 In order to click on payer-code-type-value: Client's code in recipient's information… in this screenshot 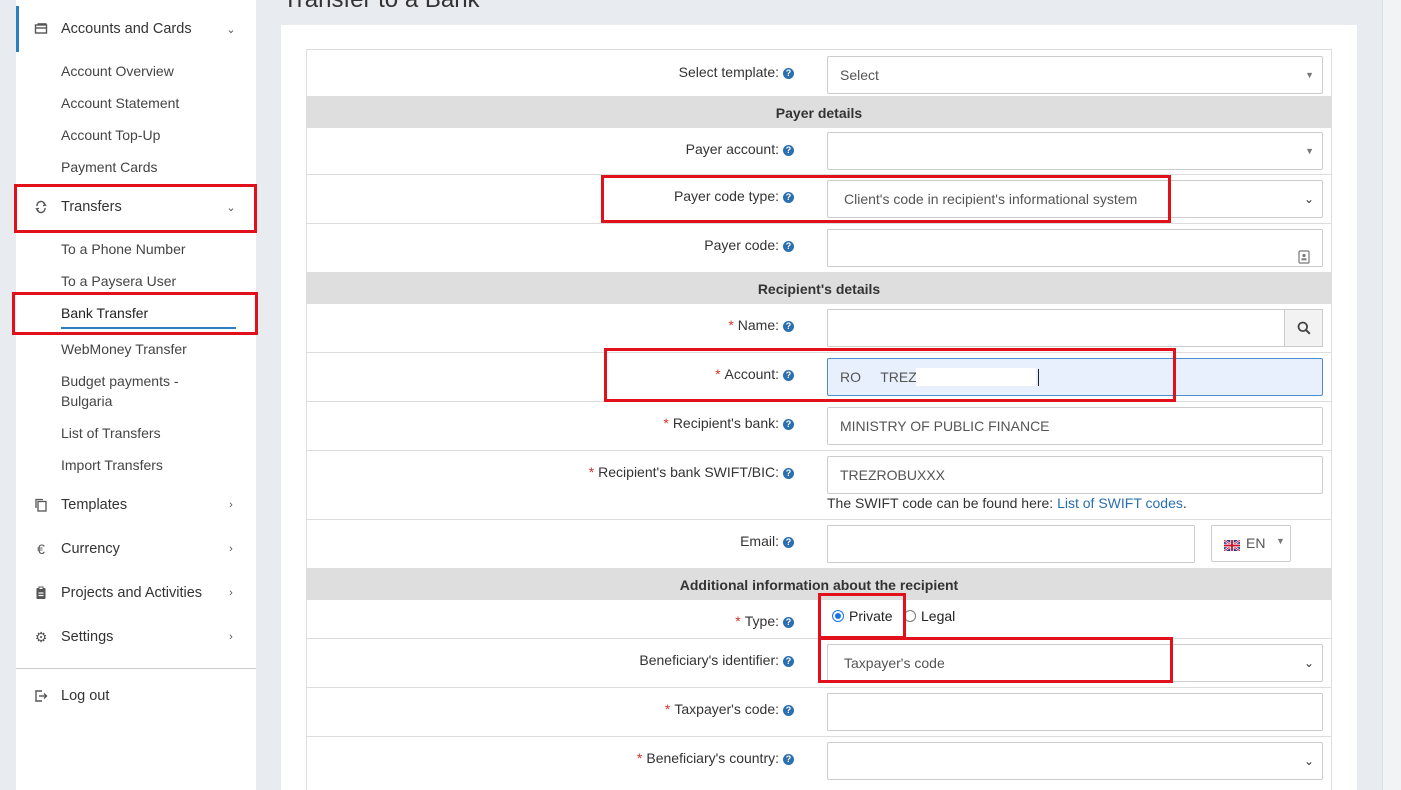, I will do `click(991, 199)`.